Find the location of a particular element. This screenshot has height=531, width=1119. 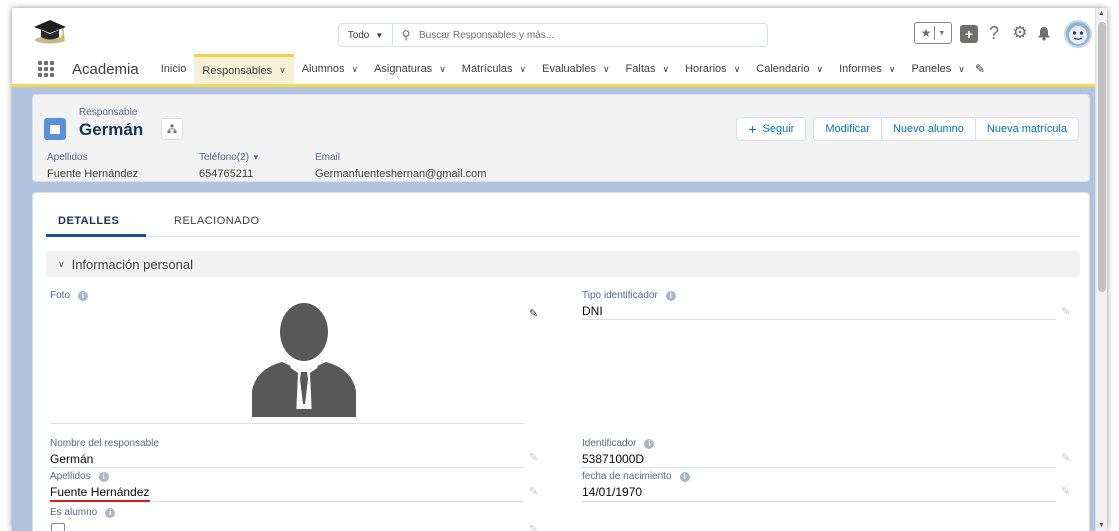

nombre-label: Nombre del responsable is located at coordinates (104, 443).